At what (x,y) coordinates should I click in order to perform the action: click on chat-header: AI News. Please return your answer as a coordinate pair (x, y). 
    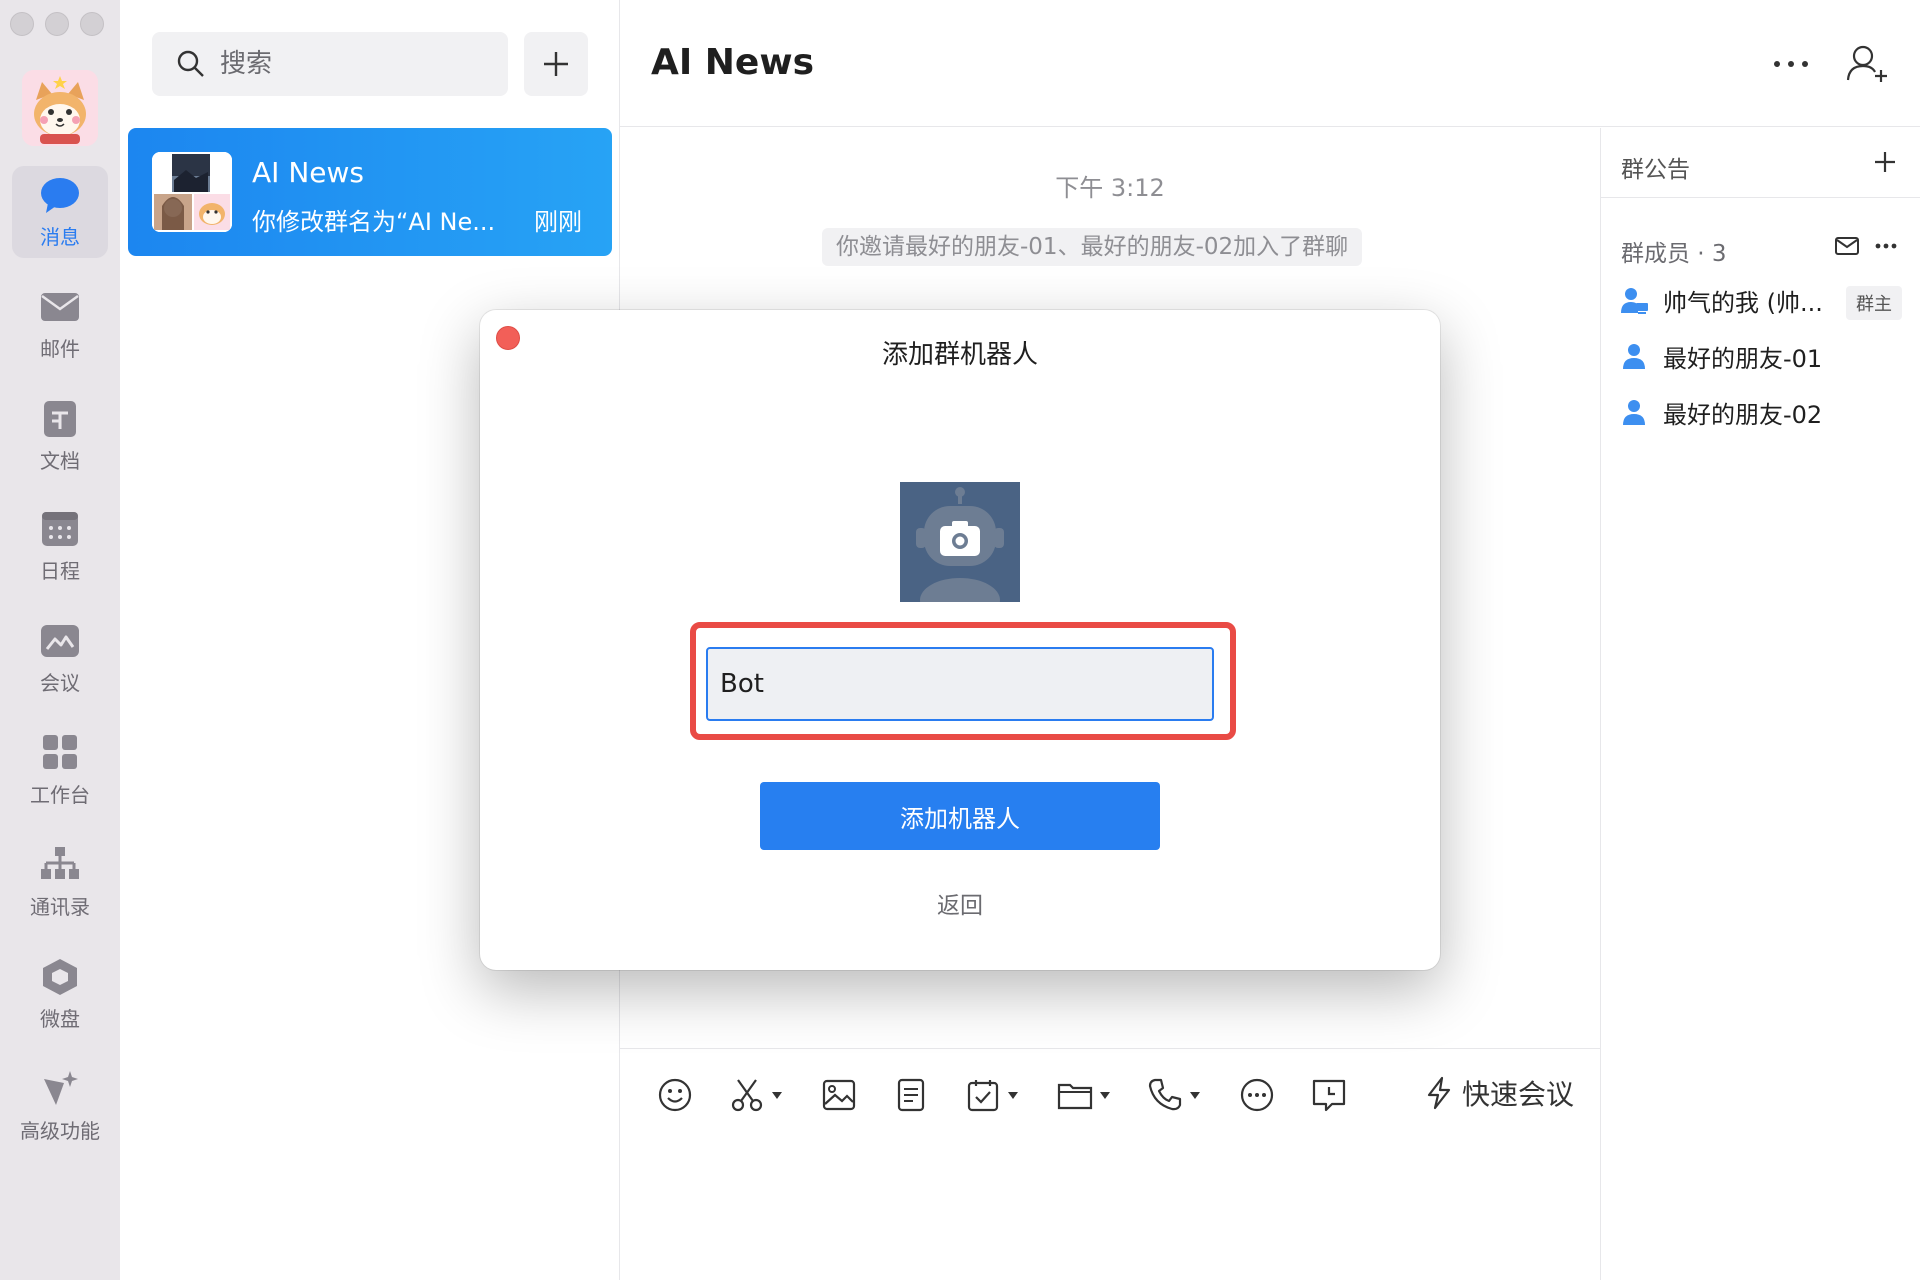
    Looking at the image, I should click on (1270, 63).